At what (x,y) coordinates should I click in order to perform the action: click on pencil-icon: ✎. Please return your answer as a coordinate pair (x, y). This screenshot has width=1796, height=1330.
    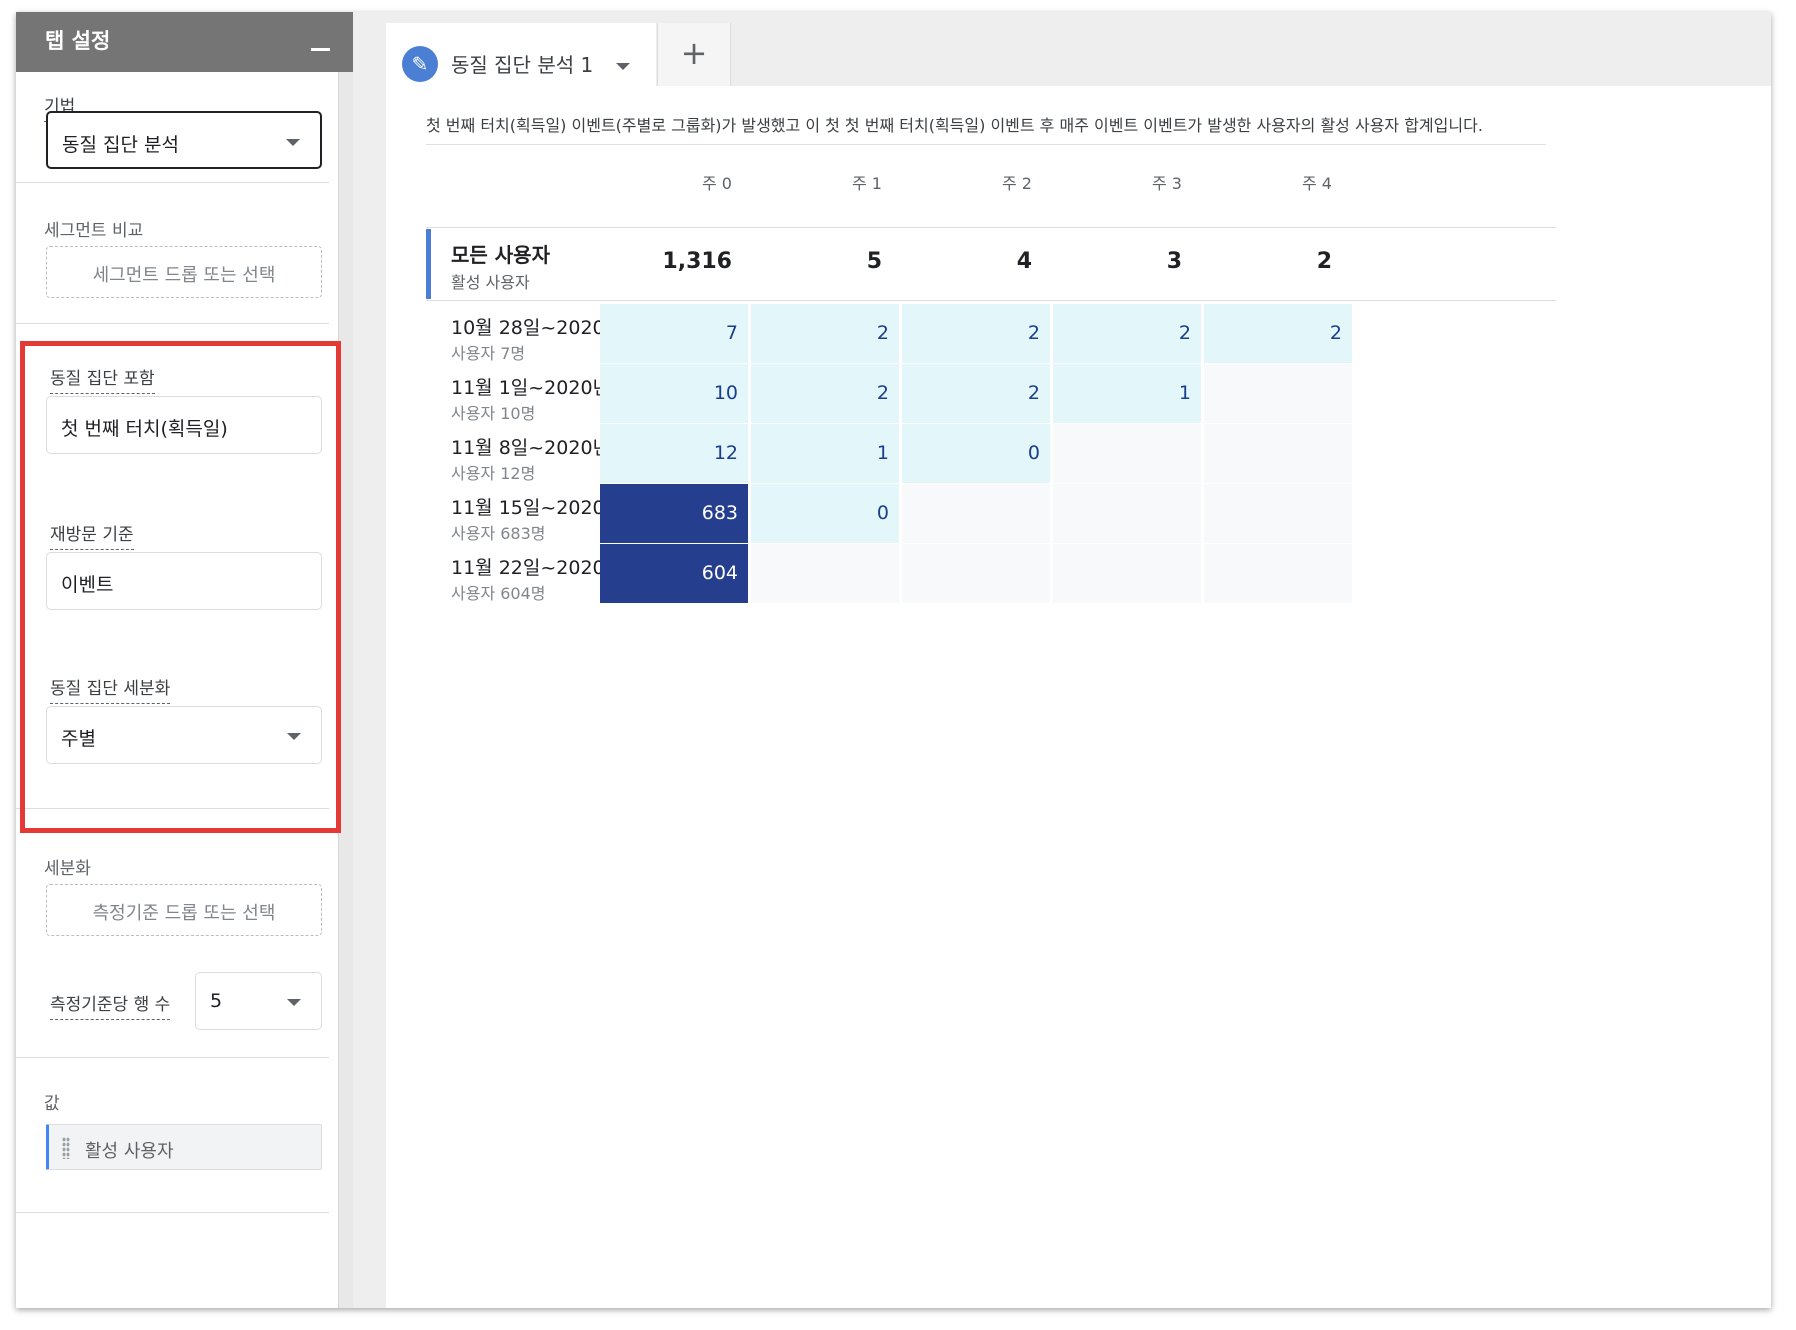
    Looking at the image, I should click on (420, 64).